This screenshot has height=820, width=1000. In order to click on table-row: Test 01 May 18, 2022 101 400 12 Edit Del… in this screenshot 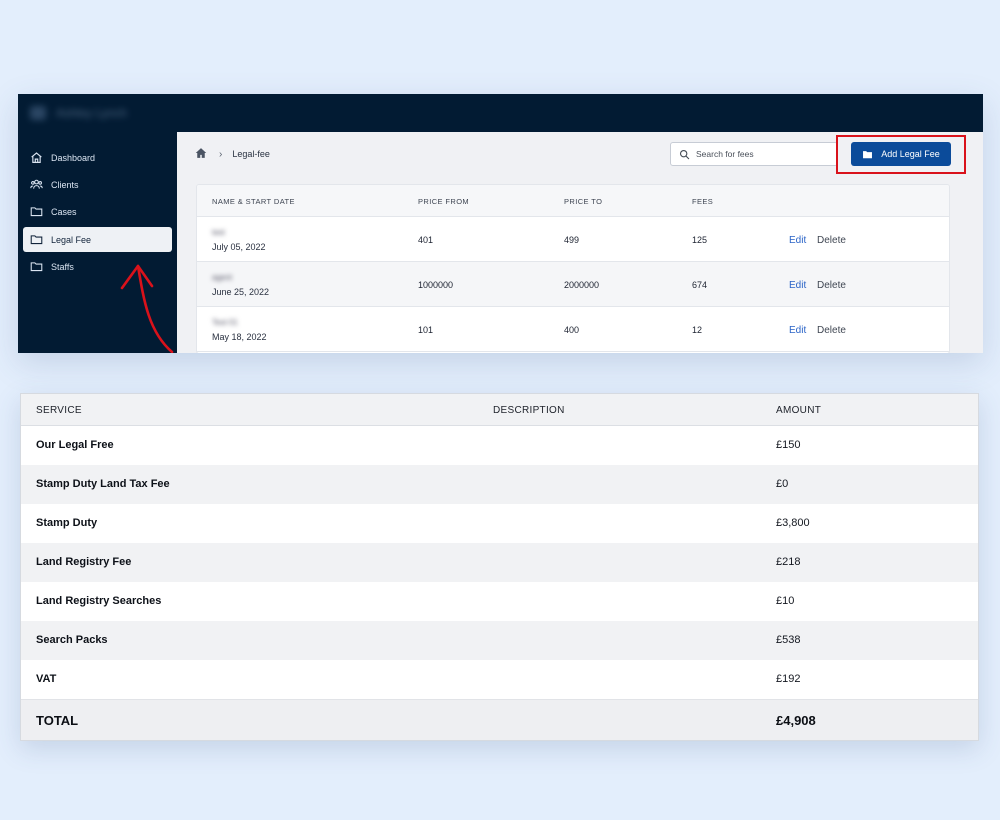, I will do `click(573, 329)`.